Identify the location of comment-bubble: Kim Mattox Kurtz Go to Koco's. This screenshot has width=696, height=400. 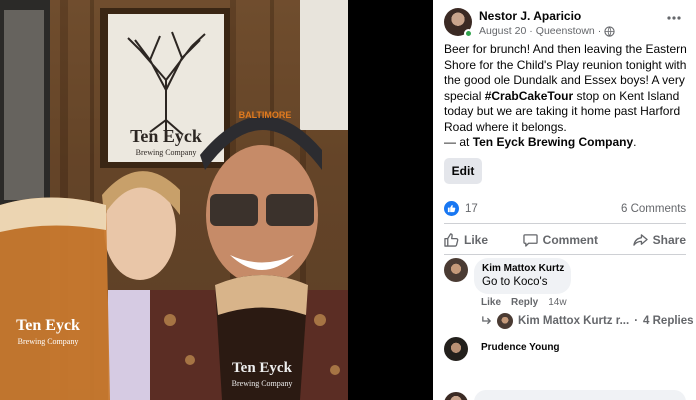
(522, 276).